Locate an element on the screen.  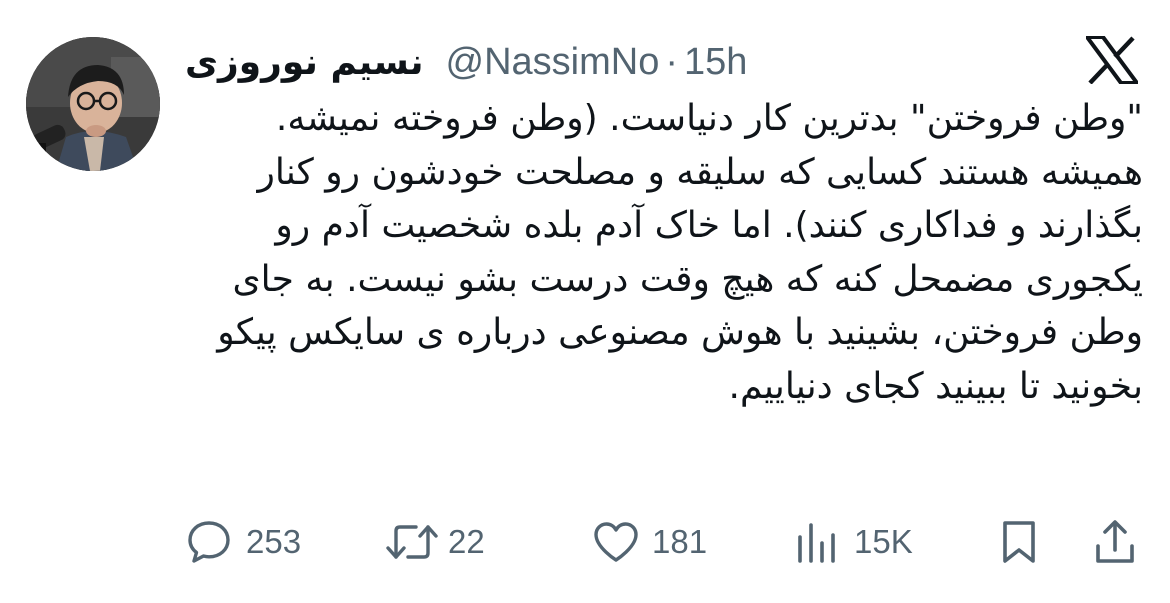
bookmark-icon is located at coordinates (1019, 542).